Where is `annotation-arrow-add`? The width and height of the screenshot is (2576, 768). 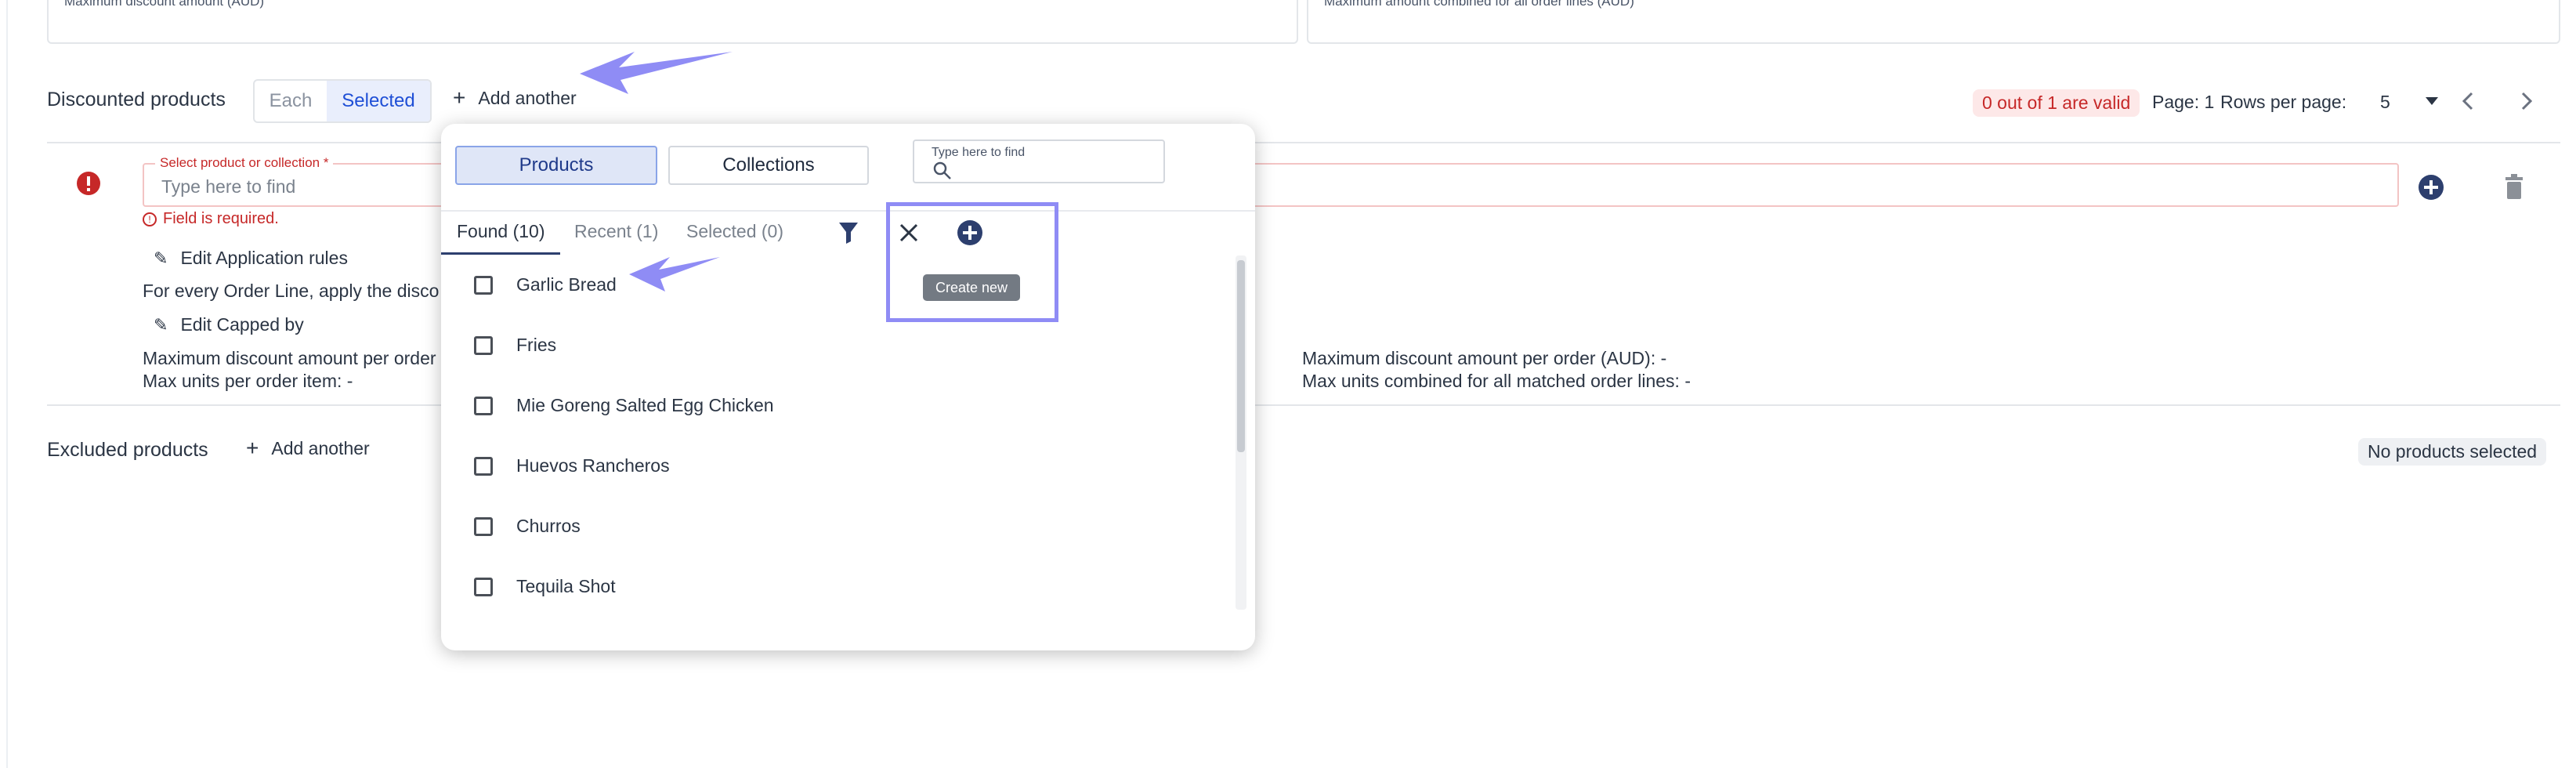
annotation-arrow-add is located at coordinates (656, 73).